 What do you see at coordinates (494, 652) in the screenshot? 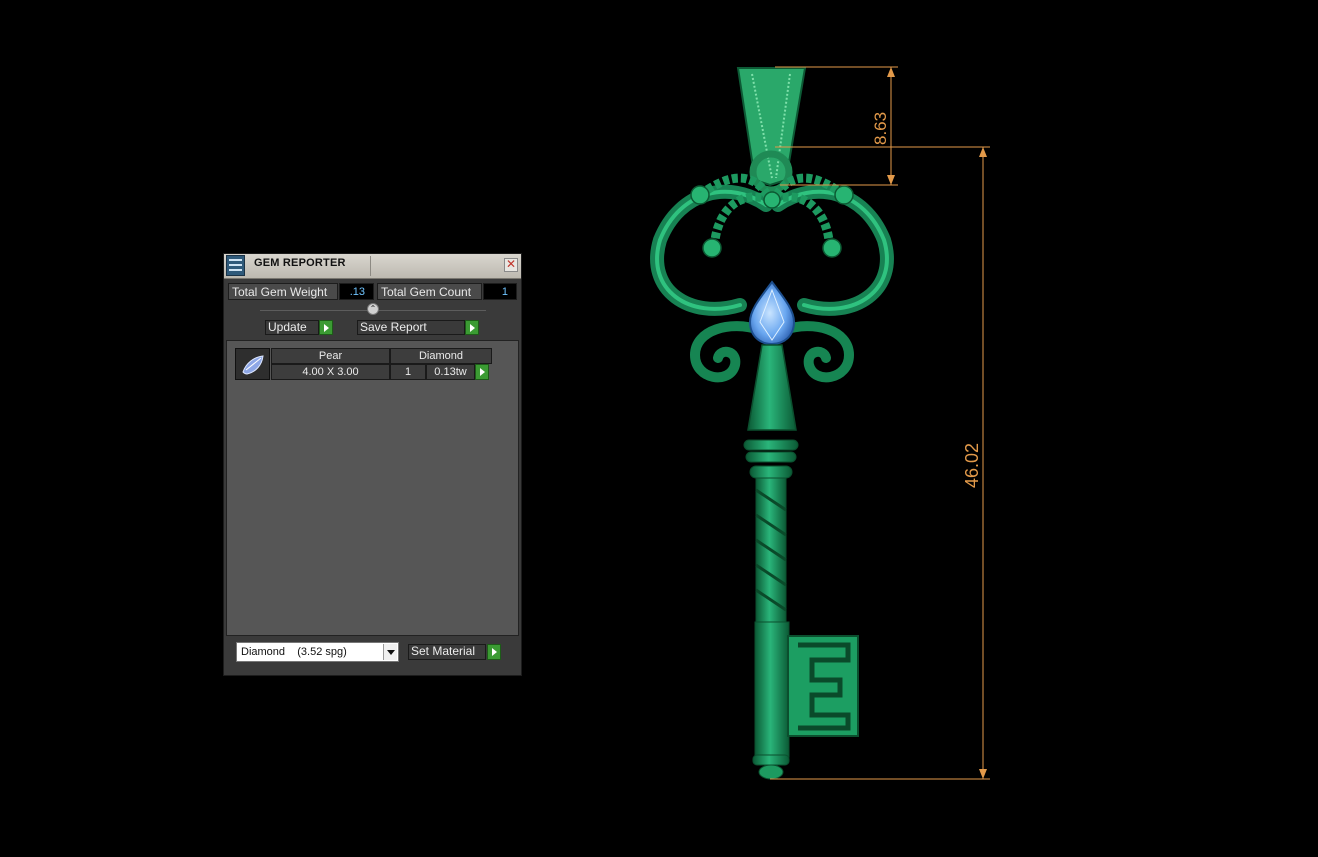
I see `set-material-play-arrow-icon` at bounding box center [494, 652].